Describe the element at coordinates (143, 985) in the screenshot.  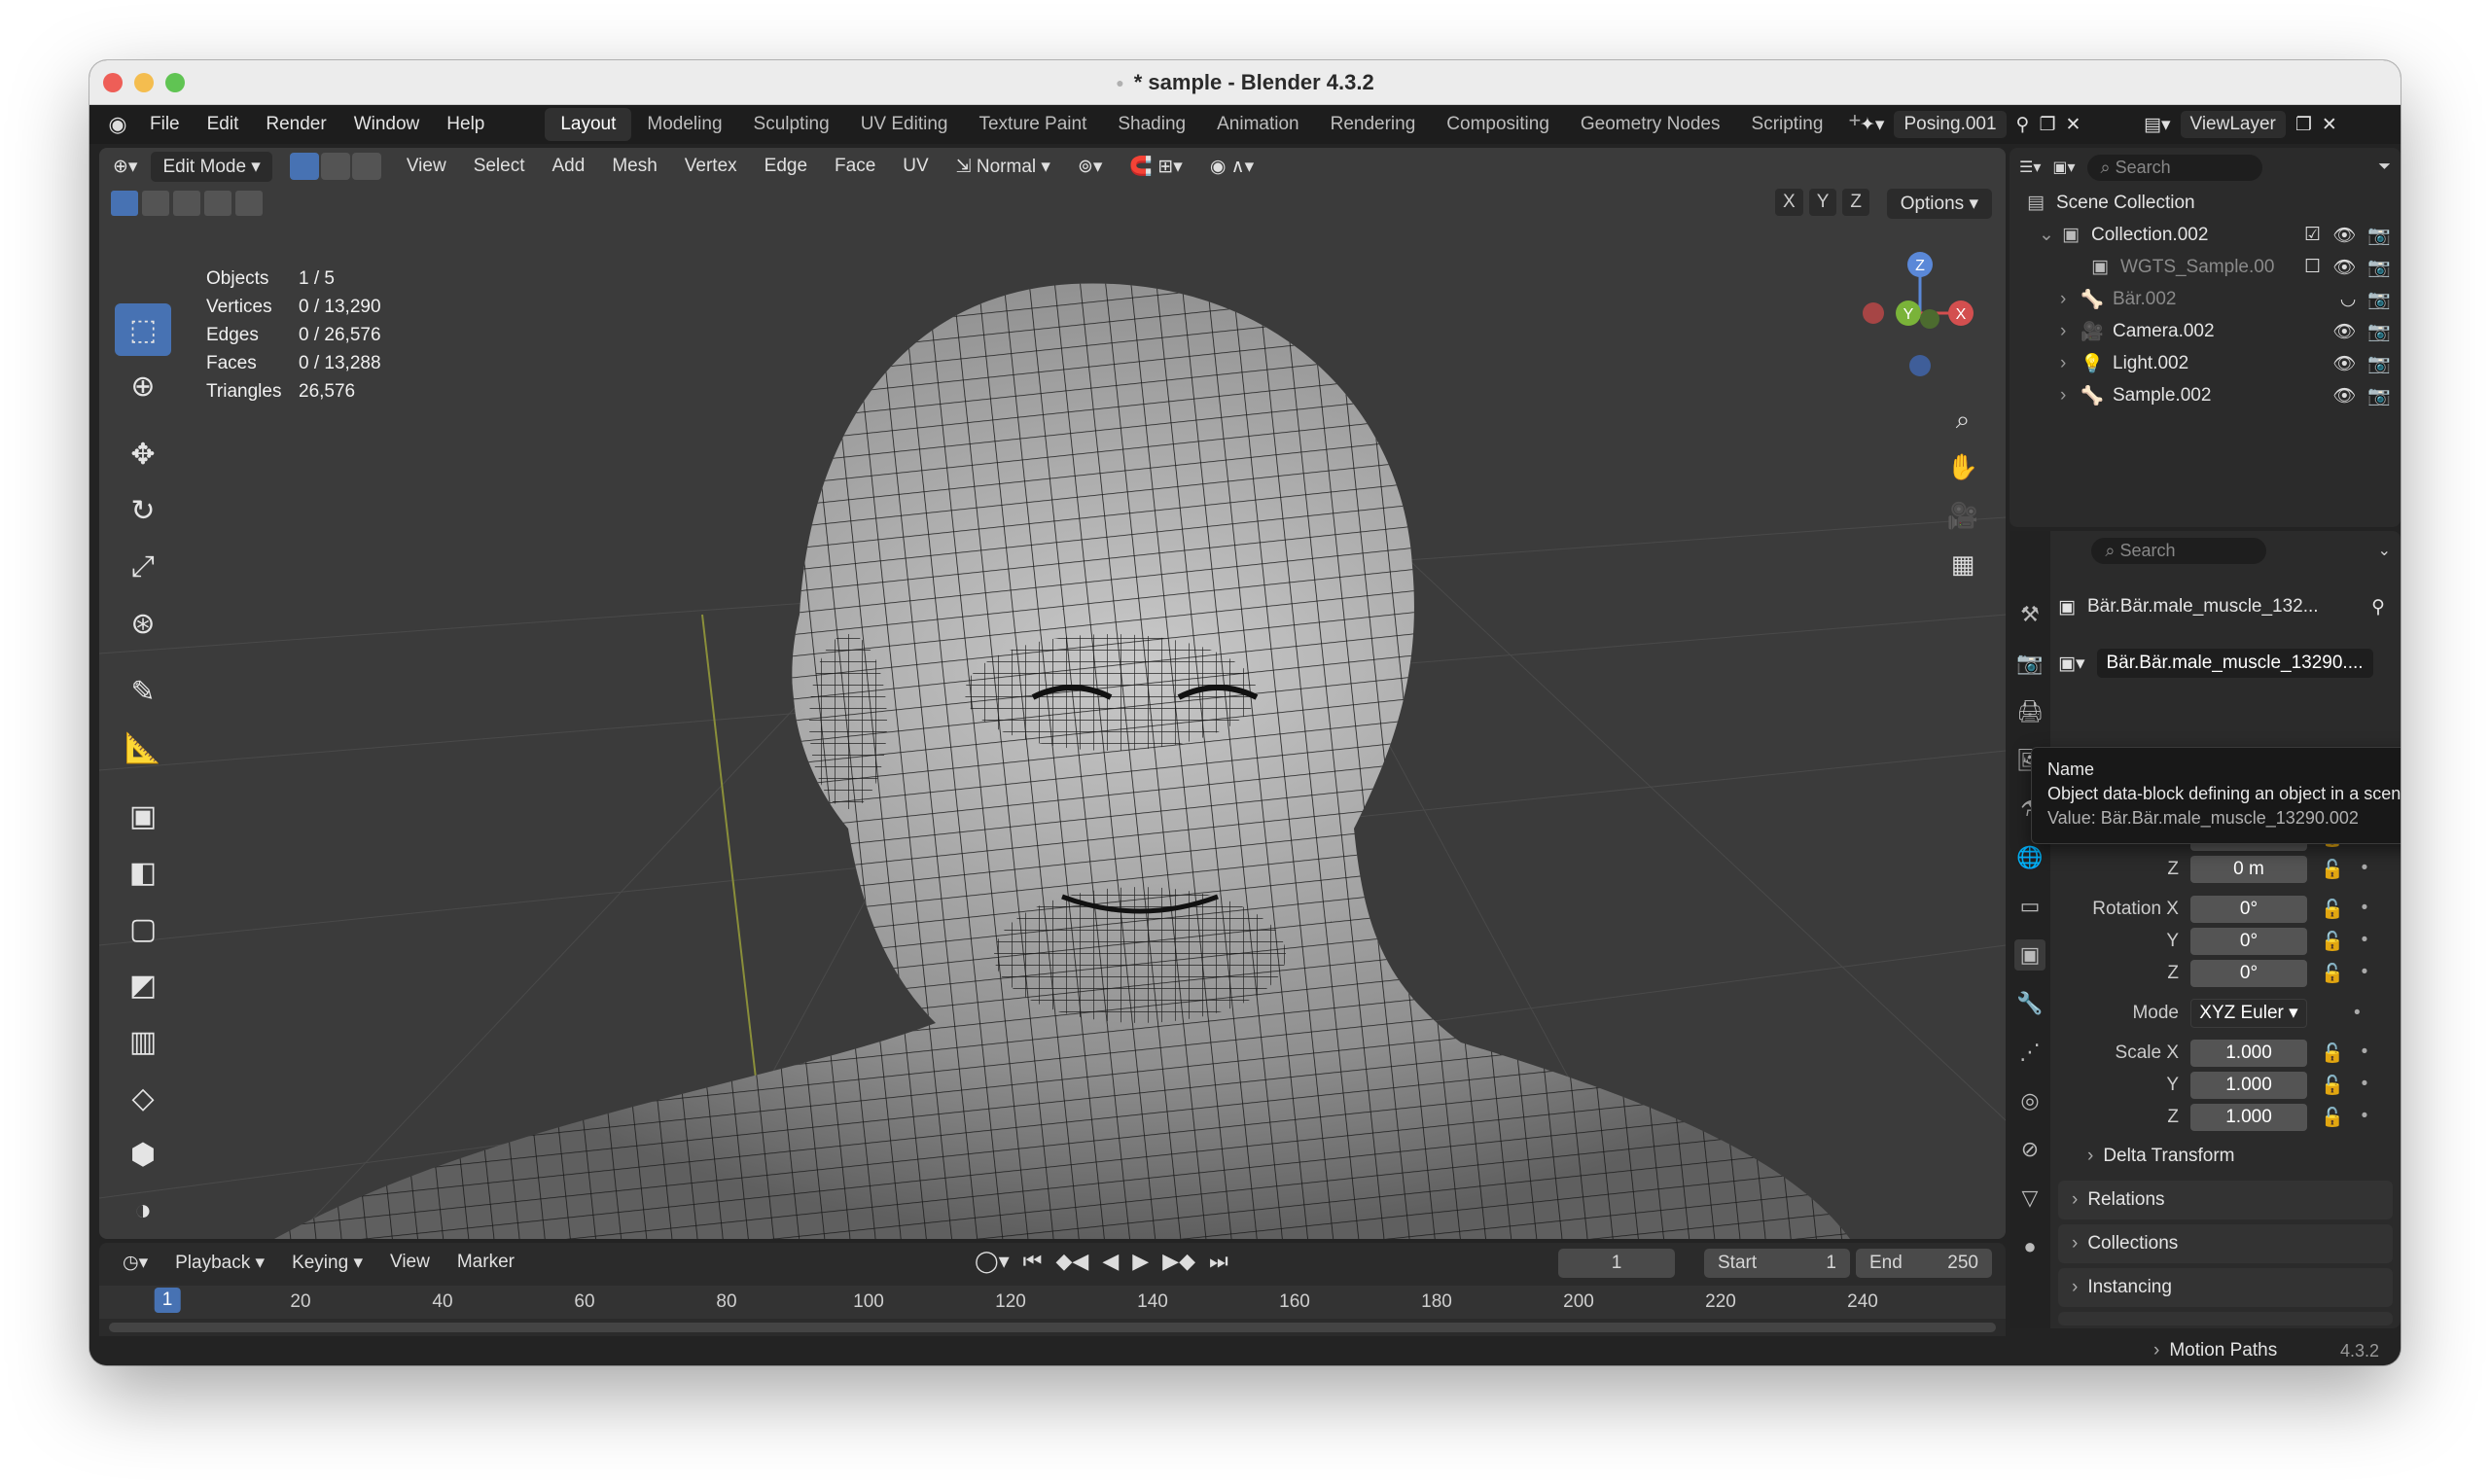
I see `bevel-tool-icon: ◩` at that location.